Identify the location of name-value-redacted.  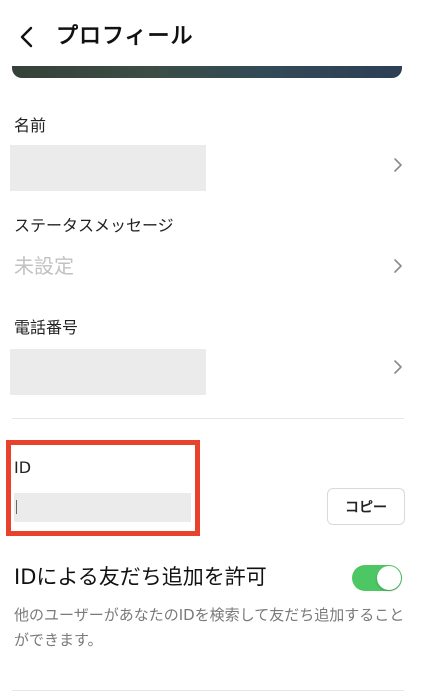
(108, 168).